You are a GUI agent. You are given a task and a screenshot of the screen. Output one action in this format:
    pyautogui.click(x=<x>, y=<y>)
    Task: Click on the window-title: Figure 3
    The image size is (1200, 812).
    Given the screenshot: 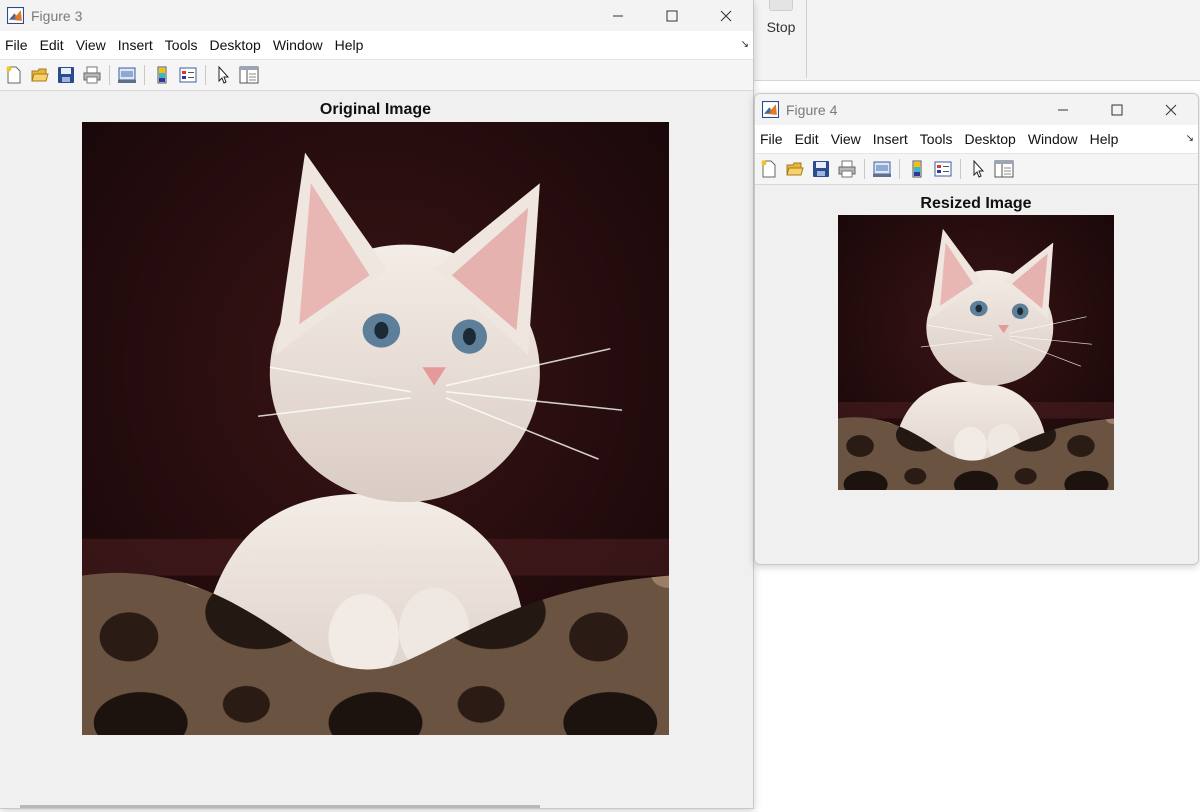 What is the action you would take?
    pyautogui.click(x=57, y=15)
    